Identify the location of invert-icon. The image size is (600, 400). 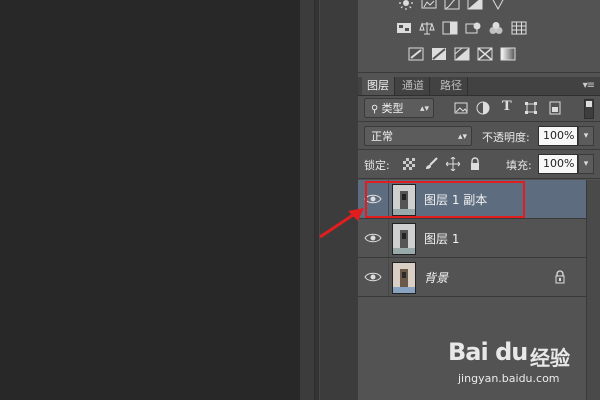
(416, 54).